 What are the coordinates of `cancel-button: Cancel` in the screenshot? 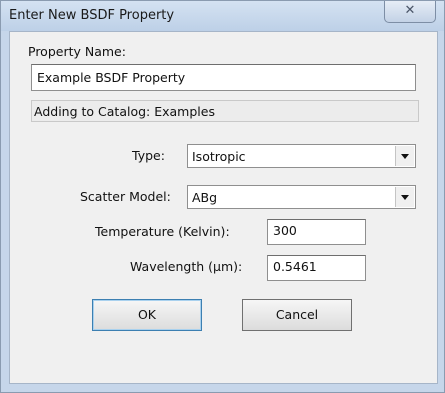 It's located at (297, 315).